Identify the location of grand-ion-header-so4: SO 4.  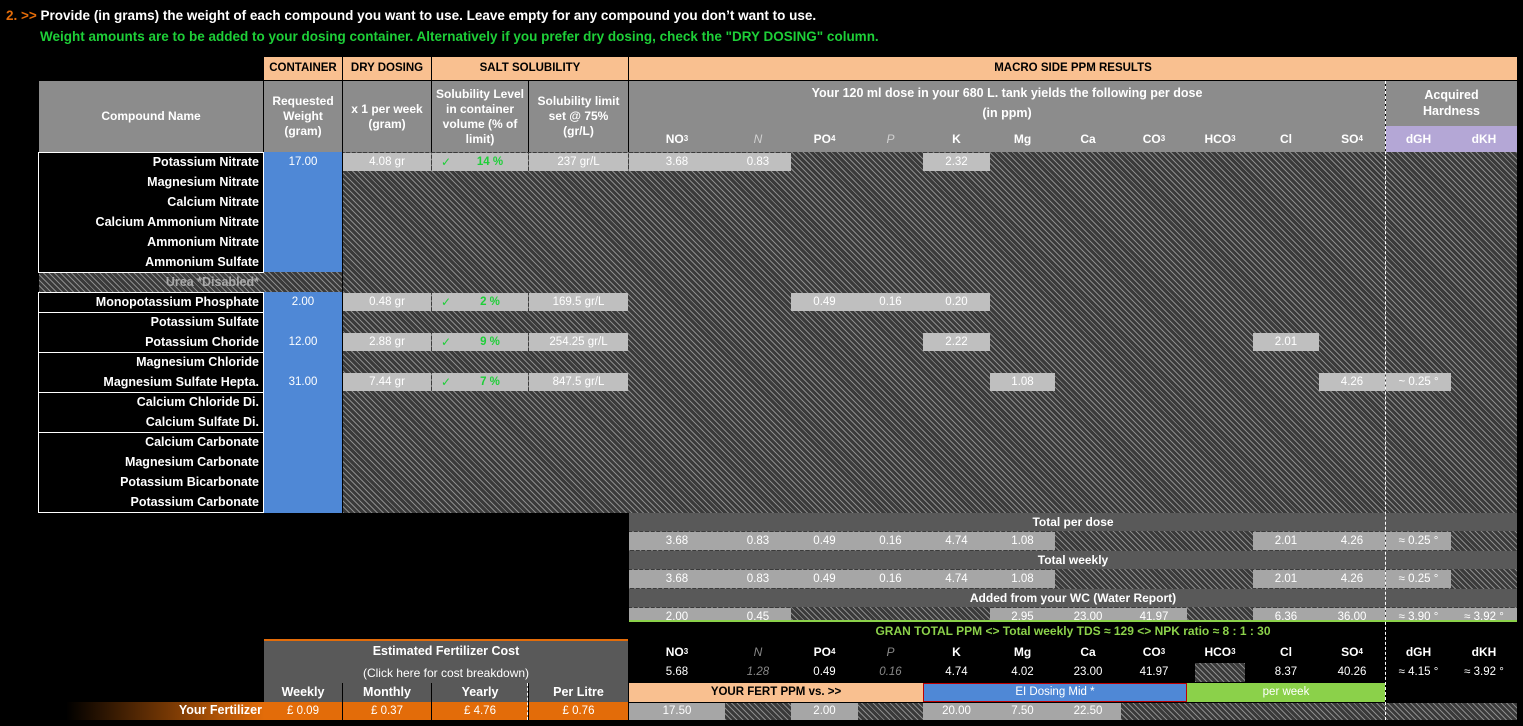
(1352, 651).